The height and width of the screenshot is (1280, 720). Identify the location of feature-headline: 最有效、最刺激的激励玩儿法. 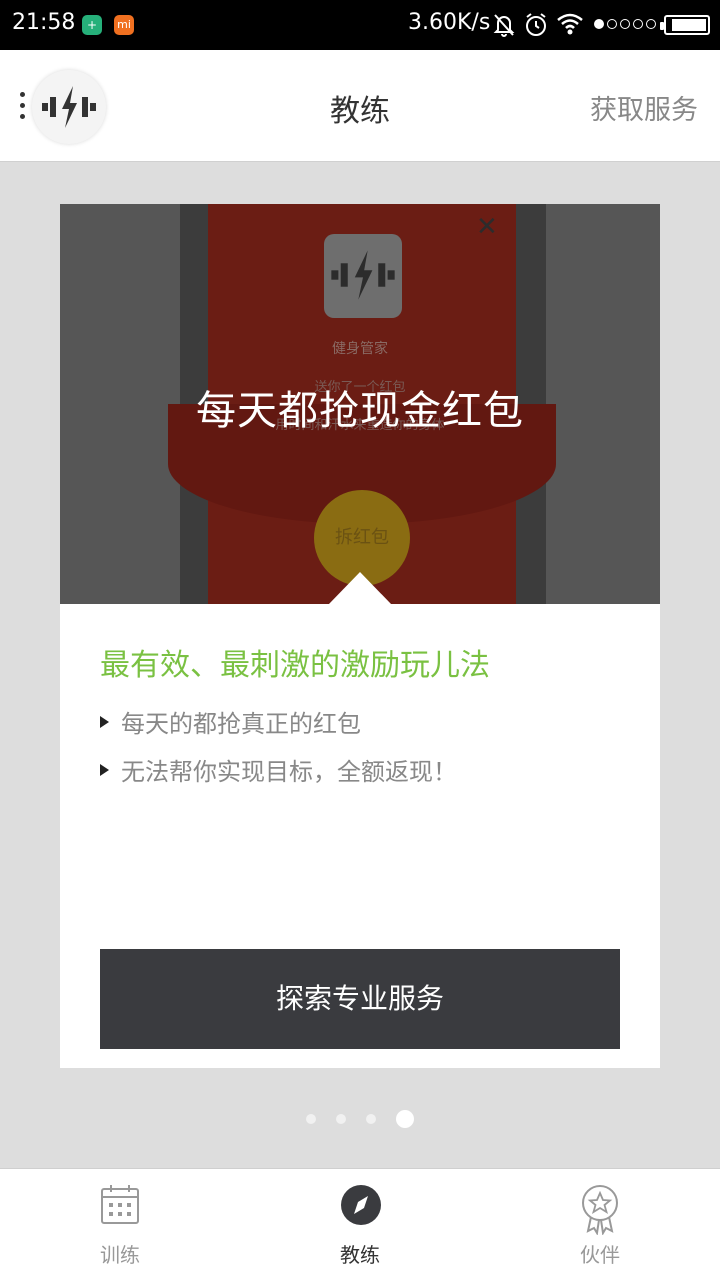
(295, 665).